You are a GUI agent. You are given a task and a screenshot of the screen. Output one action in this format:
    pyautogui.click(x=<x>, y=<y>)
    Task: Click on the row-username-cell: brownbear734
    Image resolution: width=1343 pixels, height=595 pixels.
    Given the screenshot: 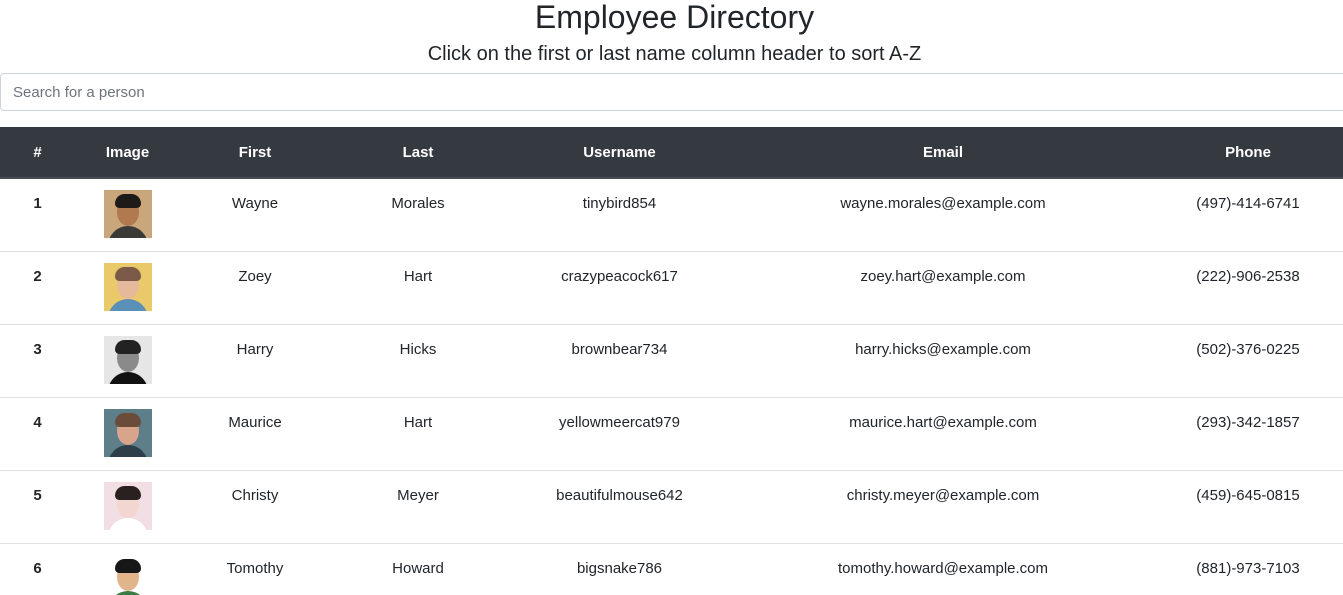 What is the action you would take?
    pyautogui.click(x=619, y=361)
    